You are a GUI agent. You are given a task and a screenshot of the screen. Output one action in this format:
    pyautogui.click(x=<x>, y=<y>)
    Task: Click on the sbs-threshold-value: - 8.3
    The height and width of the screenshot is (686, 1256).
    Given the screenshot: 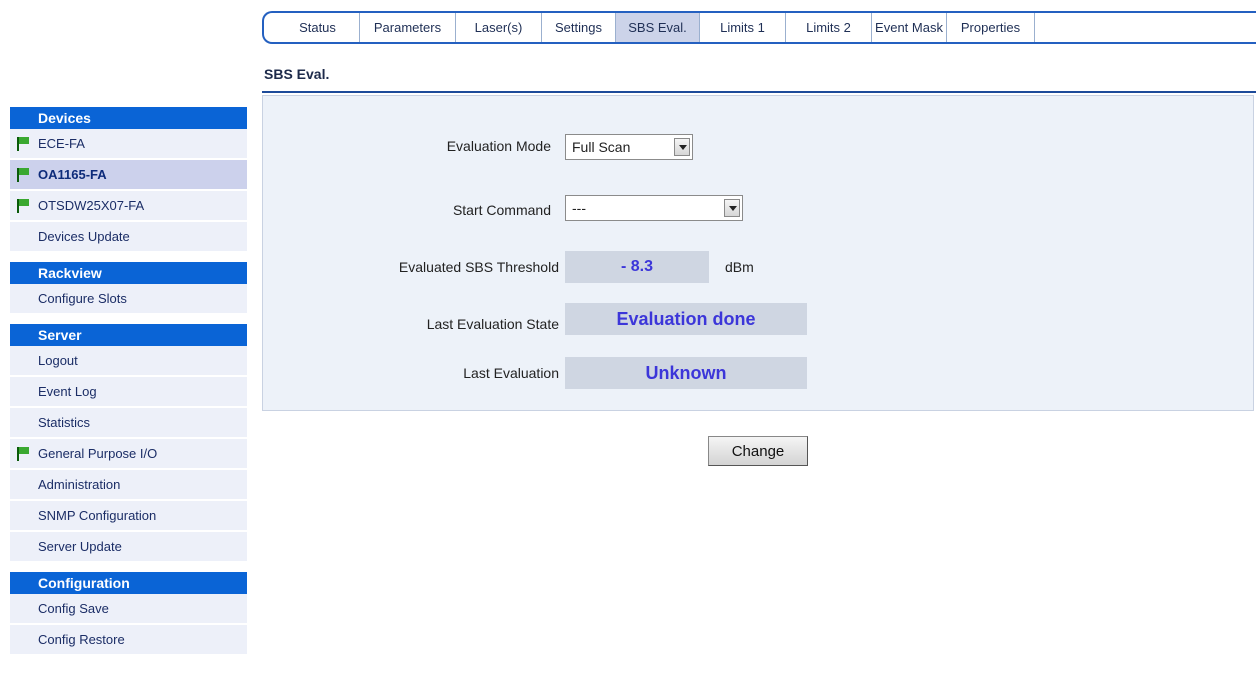 What is the action you would take?
    pyautogui.click(x=637, y=267)
    